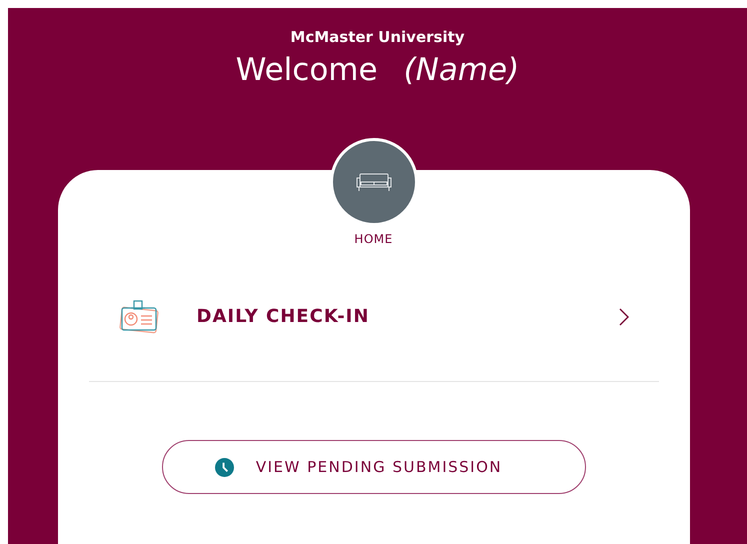 Image resolution: width=747 pixels, height=544 pixels. Describe the element at coordinates (139, 317) in the screenshot. I see `id-card-icon` at that location.